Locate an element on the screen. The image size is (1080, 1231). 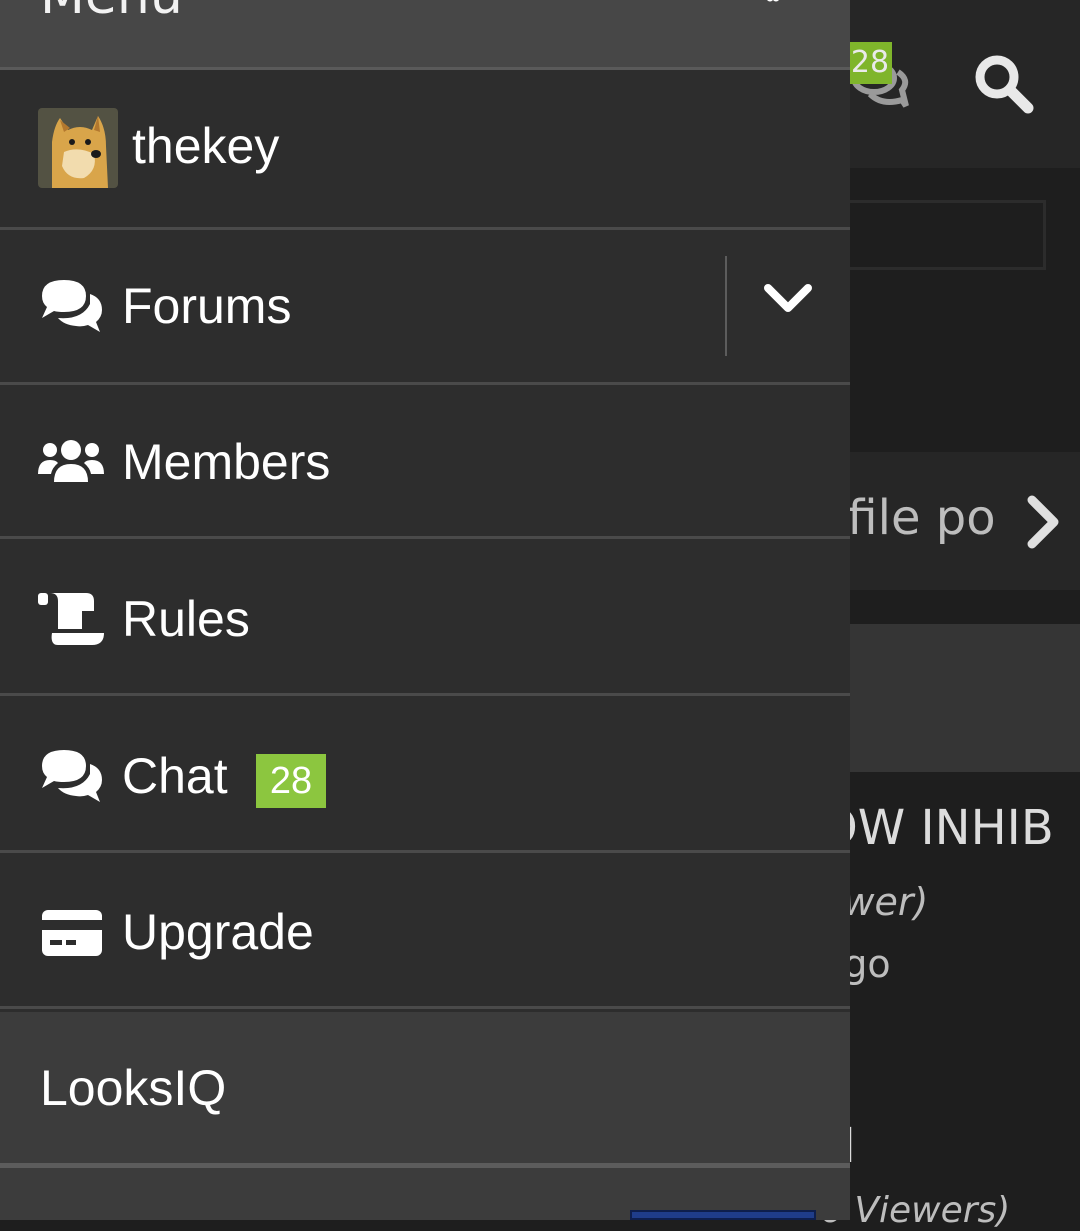
menu-item-label: LooksIQ is located at coordinates (133, 1088).